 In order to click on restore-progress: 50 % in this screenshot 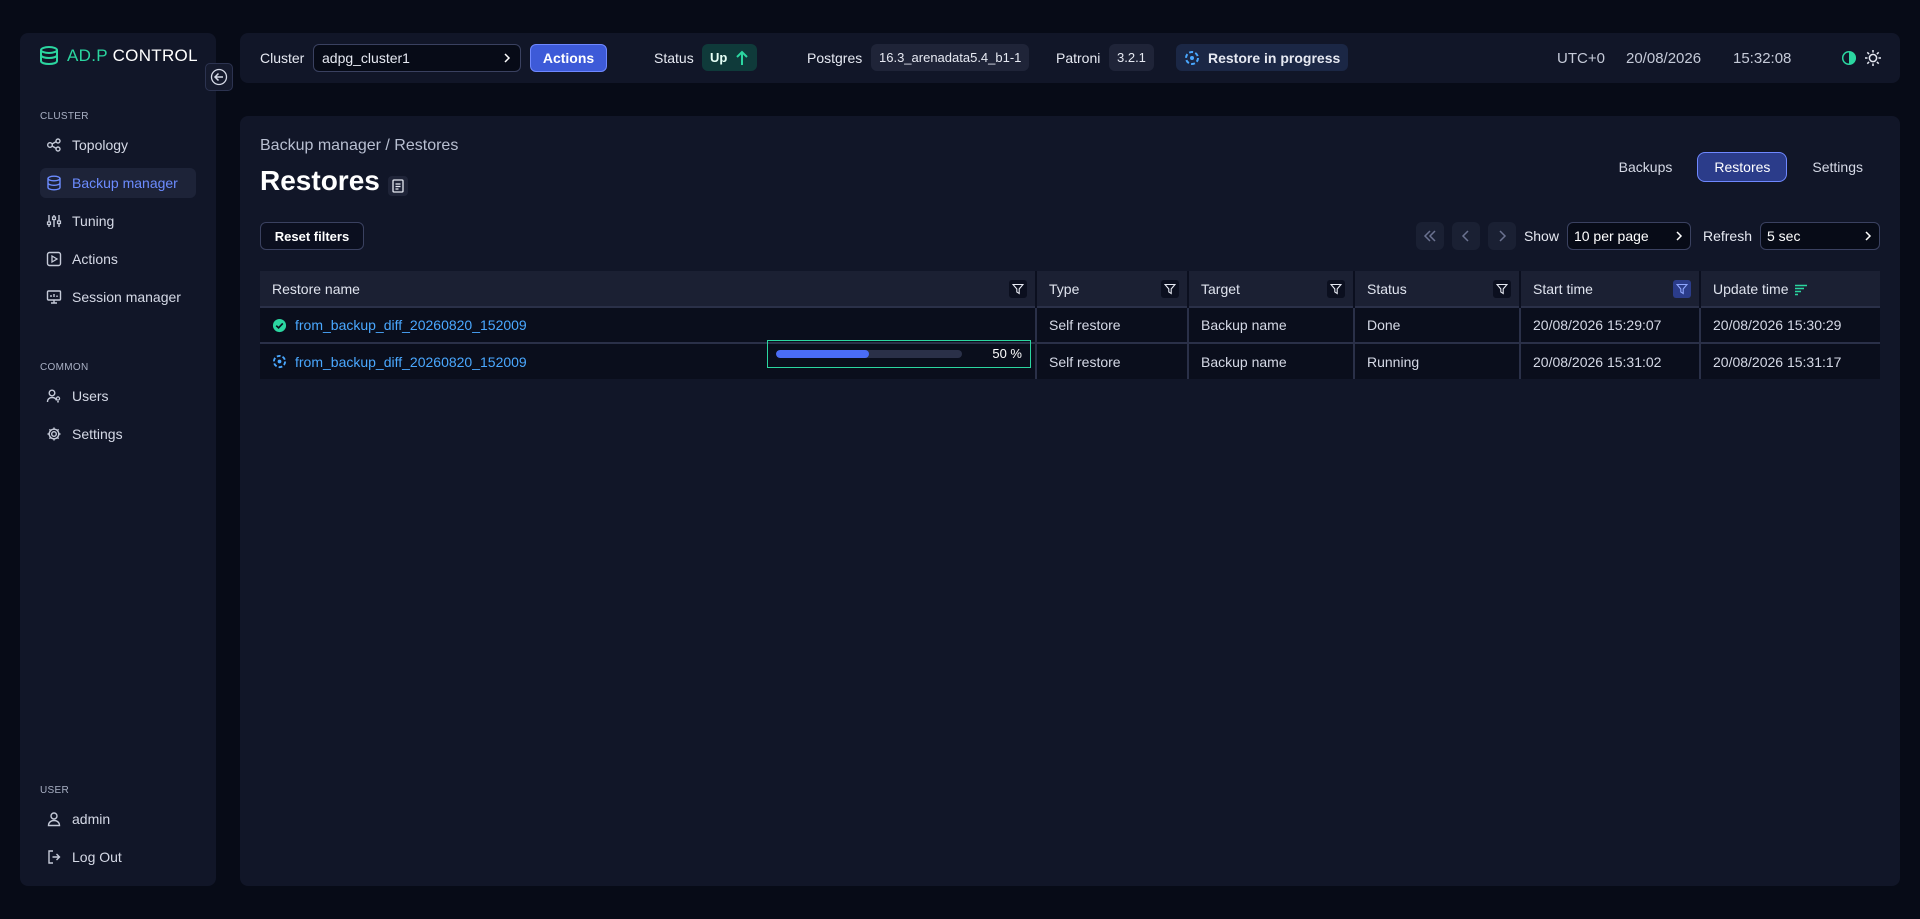, I will do `click(899, 353)`.